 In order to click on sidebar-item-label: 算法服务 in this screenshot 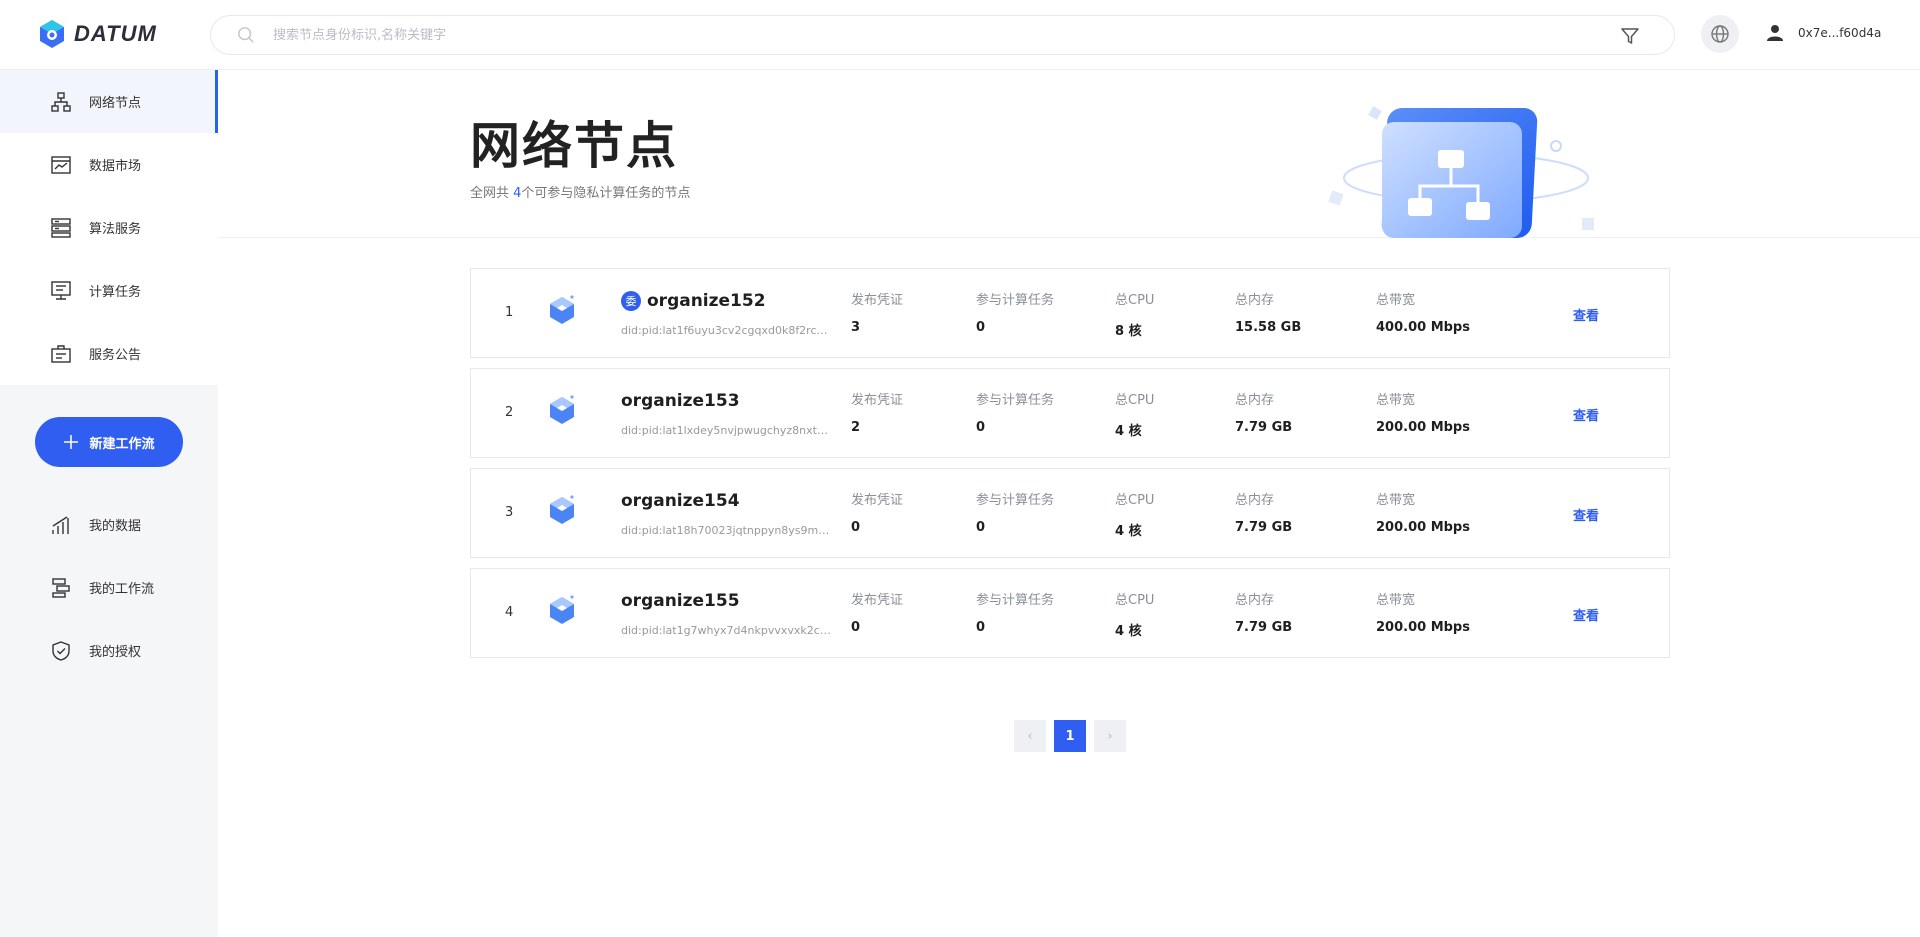, I will do `click(115, 229)`.